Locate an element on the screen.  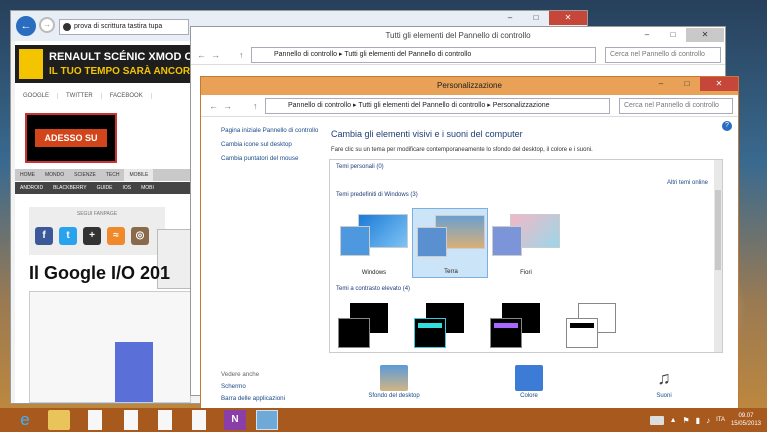
theme-high-contrast-white is located at coordinates (591, 325).